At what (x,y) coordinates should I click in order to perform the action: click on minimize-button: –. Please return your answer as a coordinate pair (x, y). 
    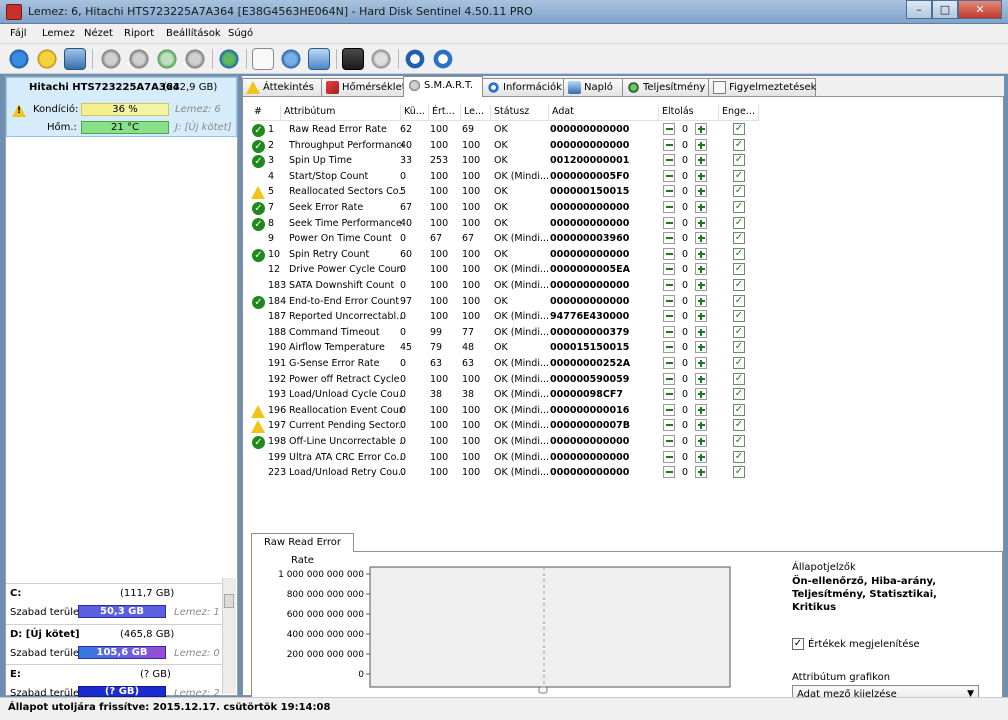
    Looking at the image, I should click on (919, 9).